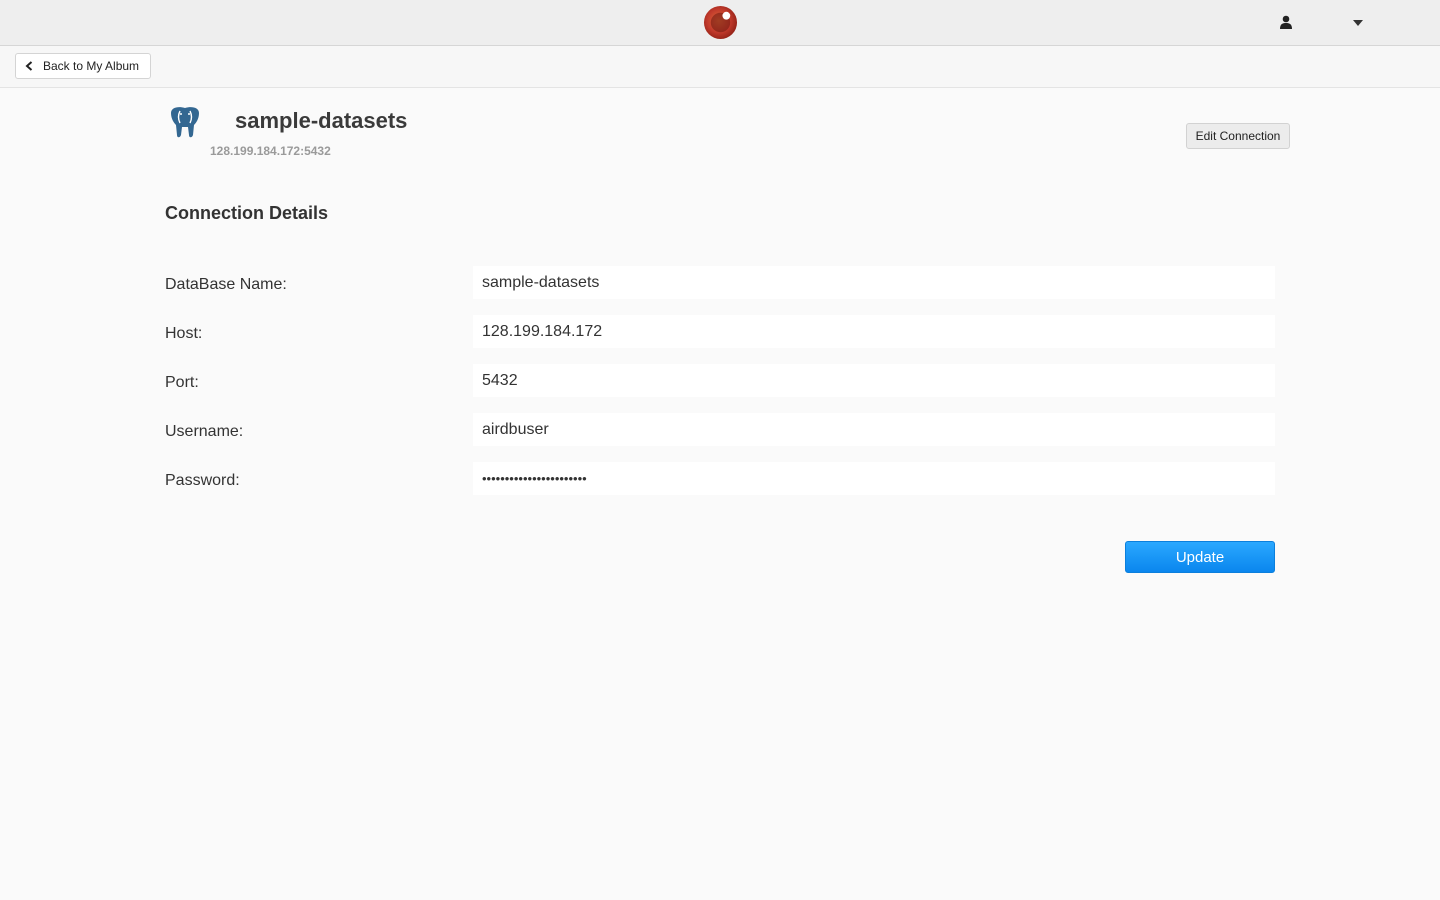  Describe the element at coordinates (270, 151) in the screenshot. I see `connection-address: 128.199.184.172:5432` at that location.